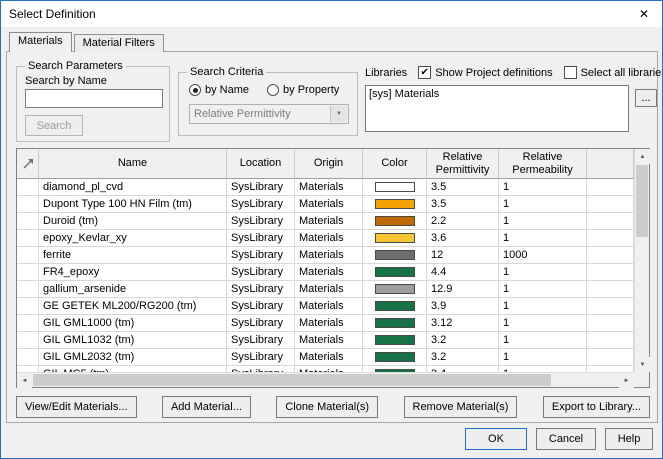 The width and height of the screenshot is (663, 459). What do you see at coordinates (621, 72) in the screenshot?
I see `select-all-libraries-label: Select all libraries` at bounding box center [621, 72].